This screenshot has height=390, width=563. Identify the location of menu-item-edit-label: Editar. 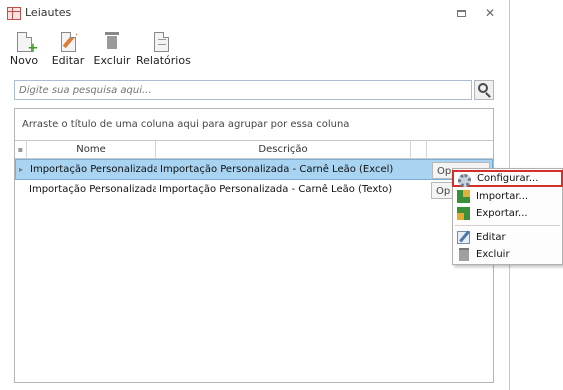
(491, 237).